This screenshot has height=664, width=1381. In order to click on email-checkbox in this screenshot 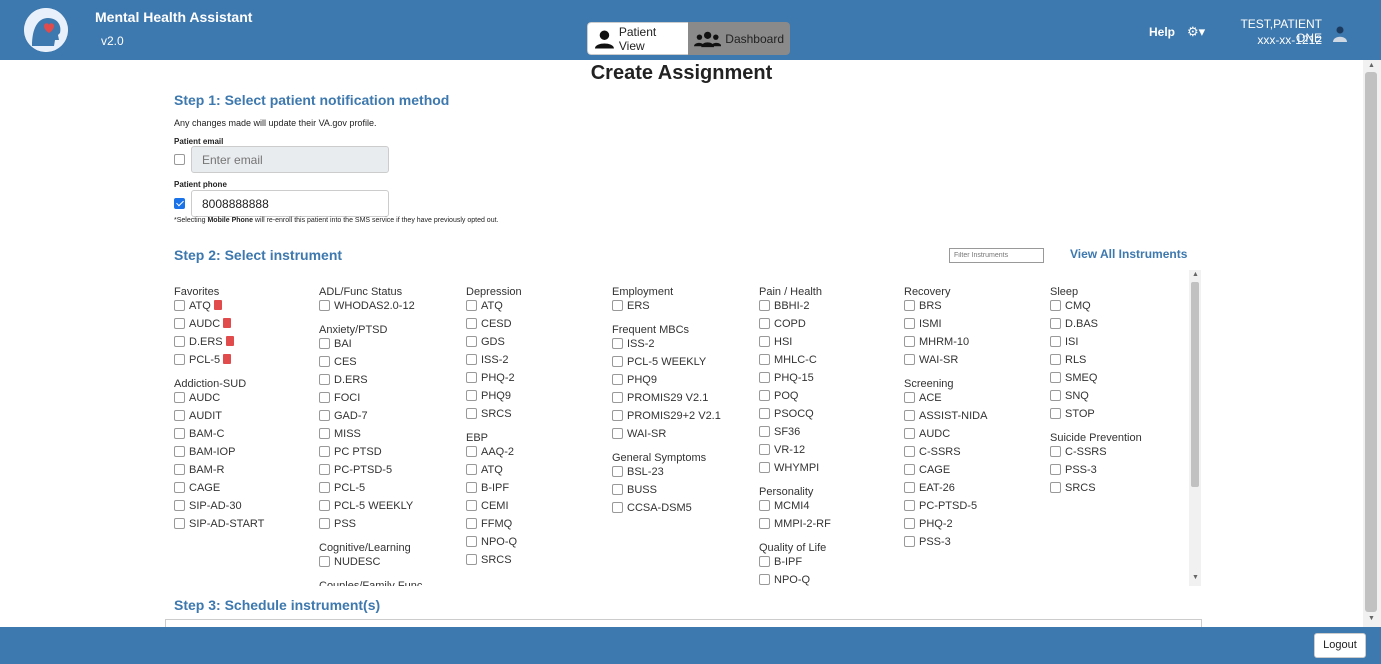, I will do `click(179, 159)`.